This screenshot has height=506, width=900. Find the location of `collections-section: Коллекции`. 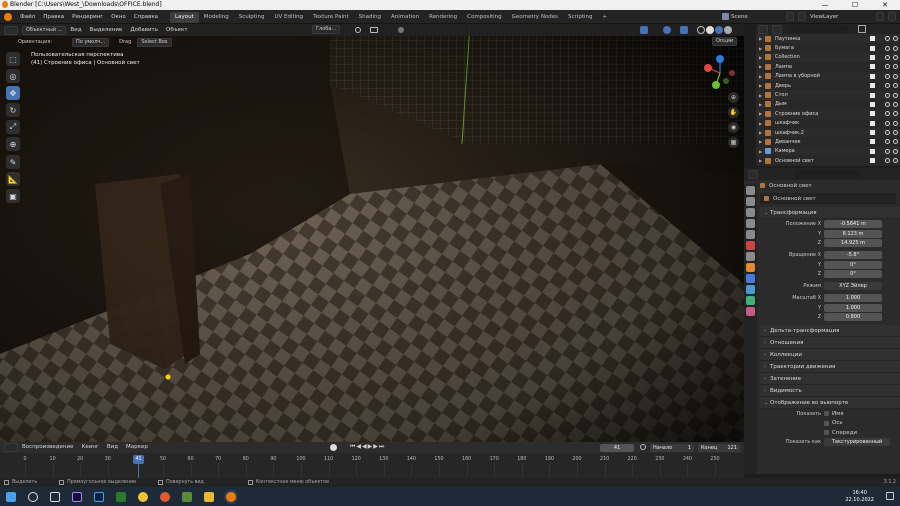

collections-section: Коллекции is located at coordinates (830, 354).